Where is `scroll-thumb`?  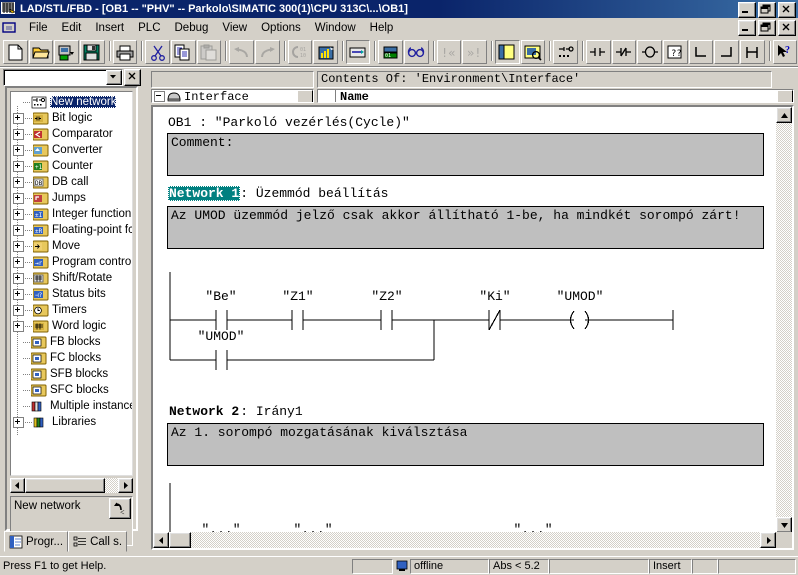
scroll-thumb is located at coordinates (65, 485).